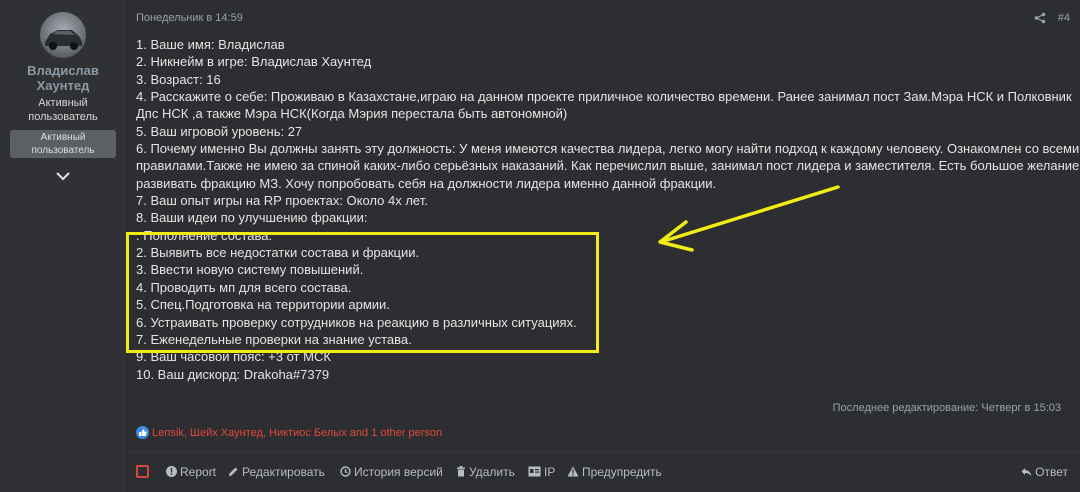 This screenshot has height=492, width=1080. Describe the element at coordinates (219, 131) in the screenshot. I see `post-line: 5. Ваш игровой уровень: 27` at that location.